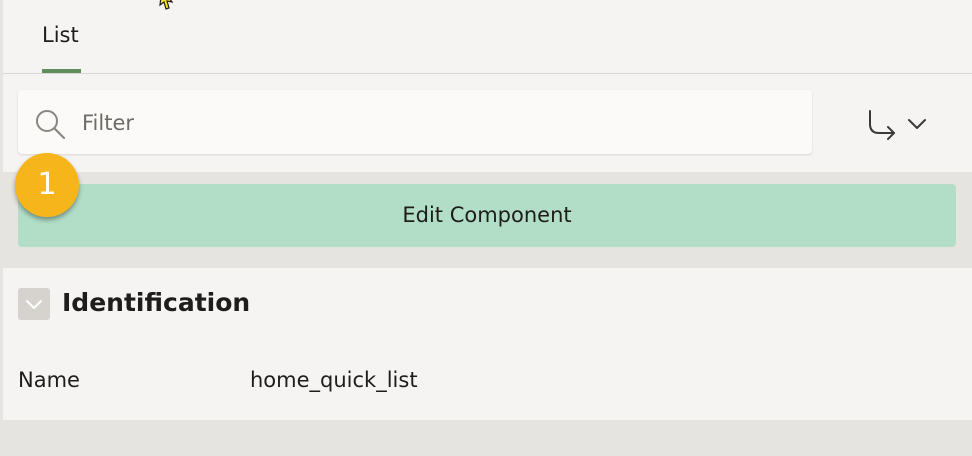  What do you see at coordinates (156, 302) in the screenshot?
I see `section-title: Identification` at bounding box center [156, 302].